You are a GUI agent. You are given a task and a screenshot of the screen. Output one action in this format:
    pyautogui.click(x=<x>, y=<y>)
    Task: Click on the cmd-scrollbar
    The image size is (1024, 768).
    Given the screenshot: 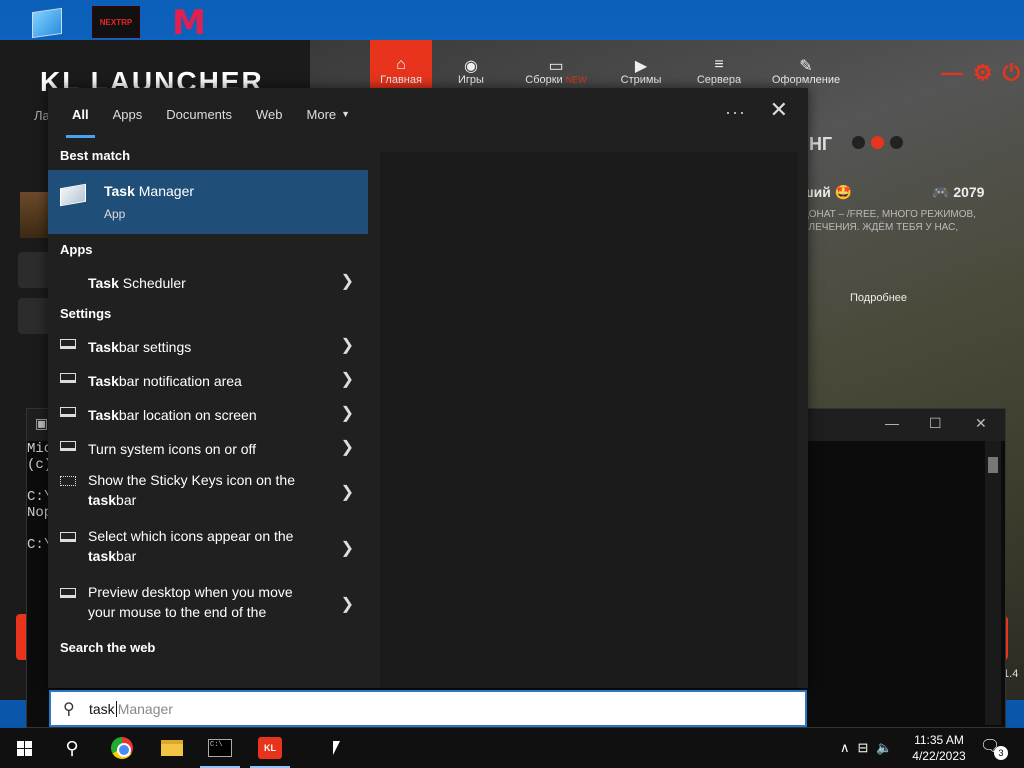 What is the action you would take?
    pyautogui.click(x=993, y=583)
    